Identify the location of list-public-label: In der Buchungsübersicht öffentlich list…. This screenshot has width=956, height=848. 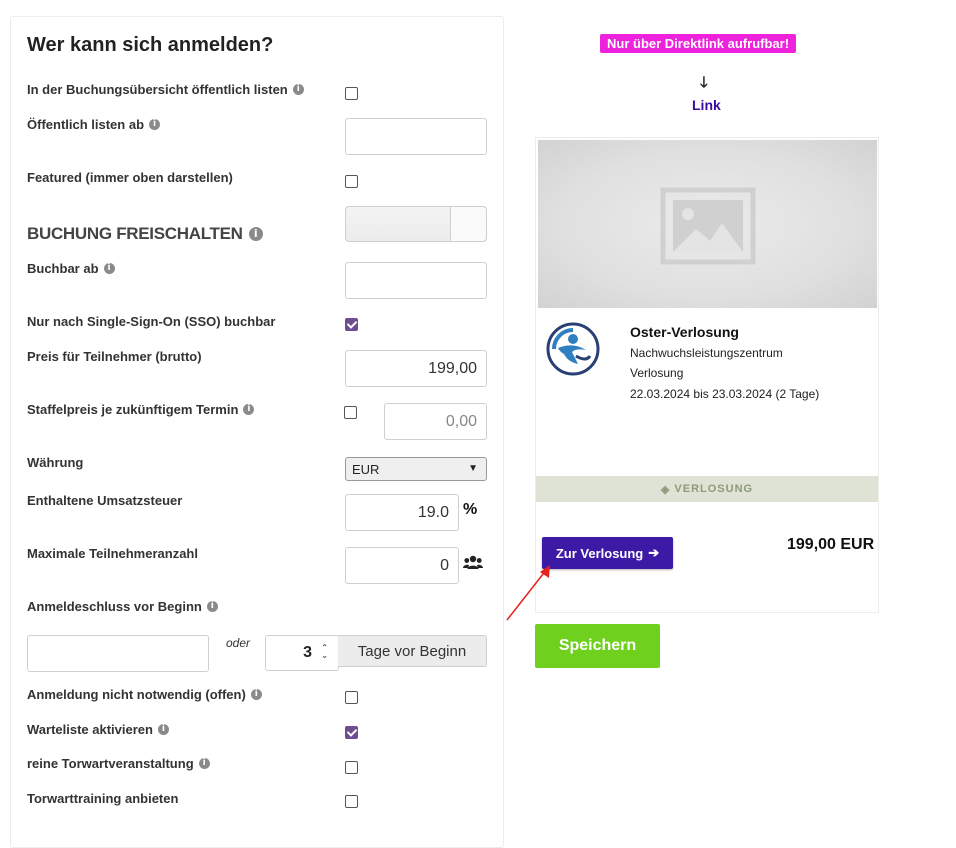
(165, 89).